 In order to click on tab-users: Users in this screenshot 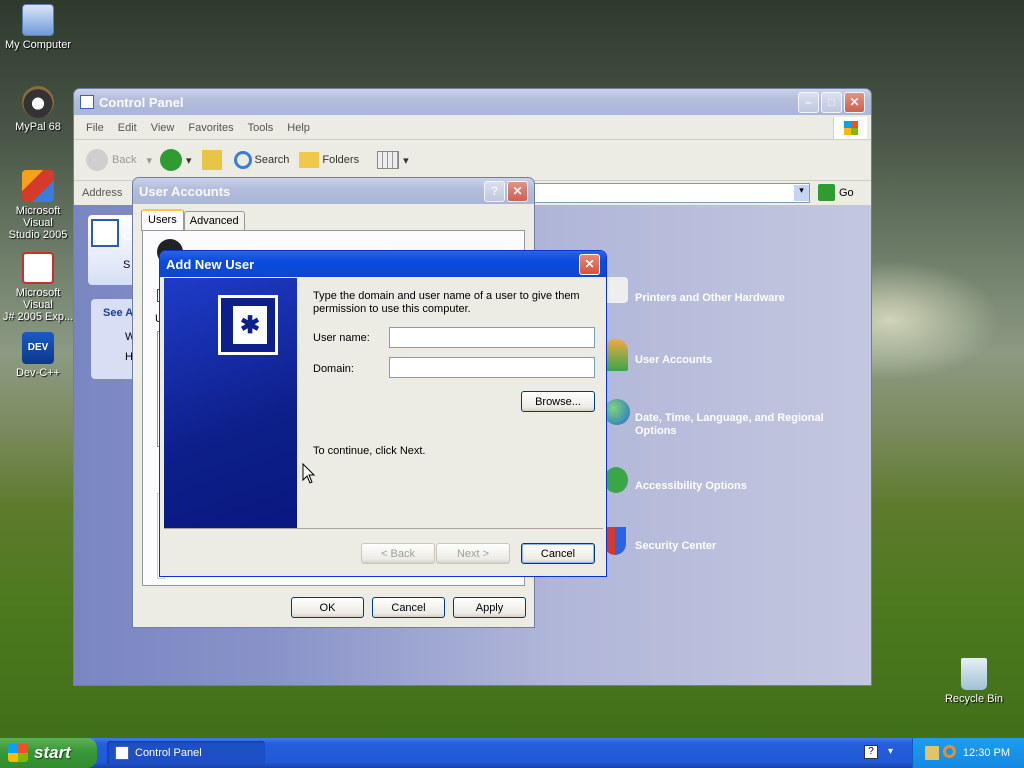, I will do `click(162, 220)`.